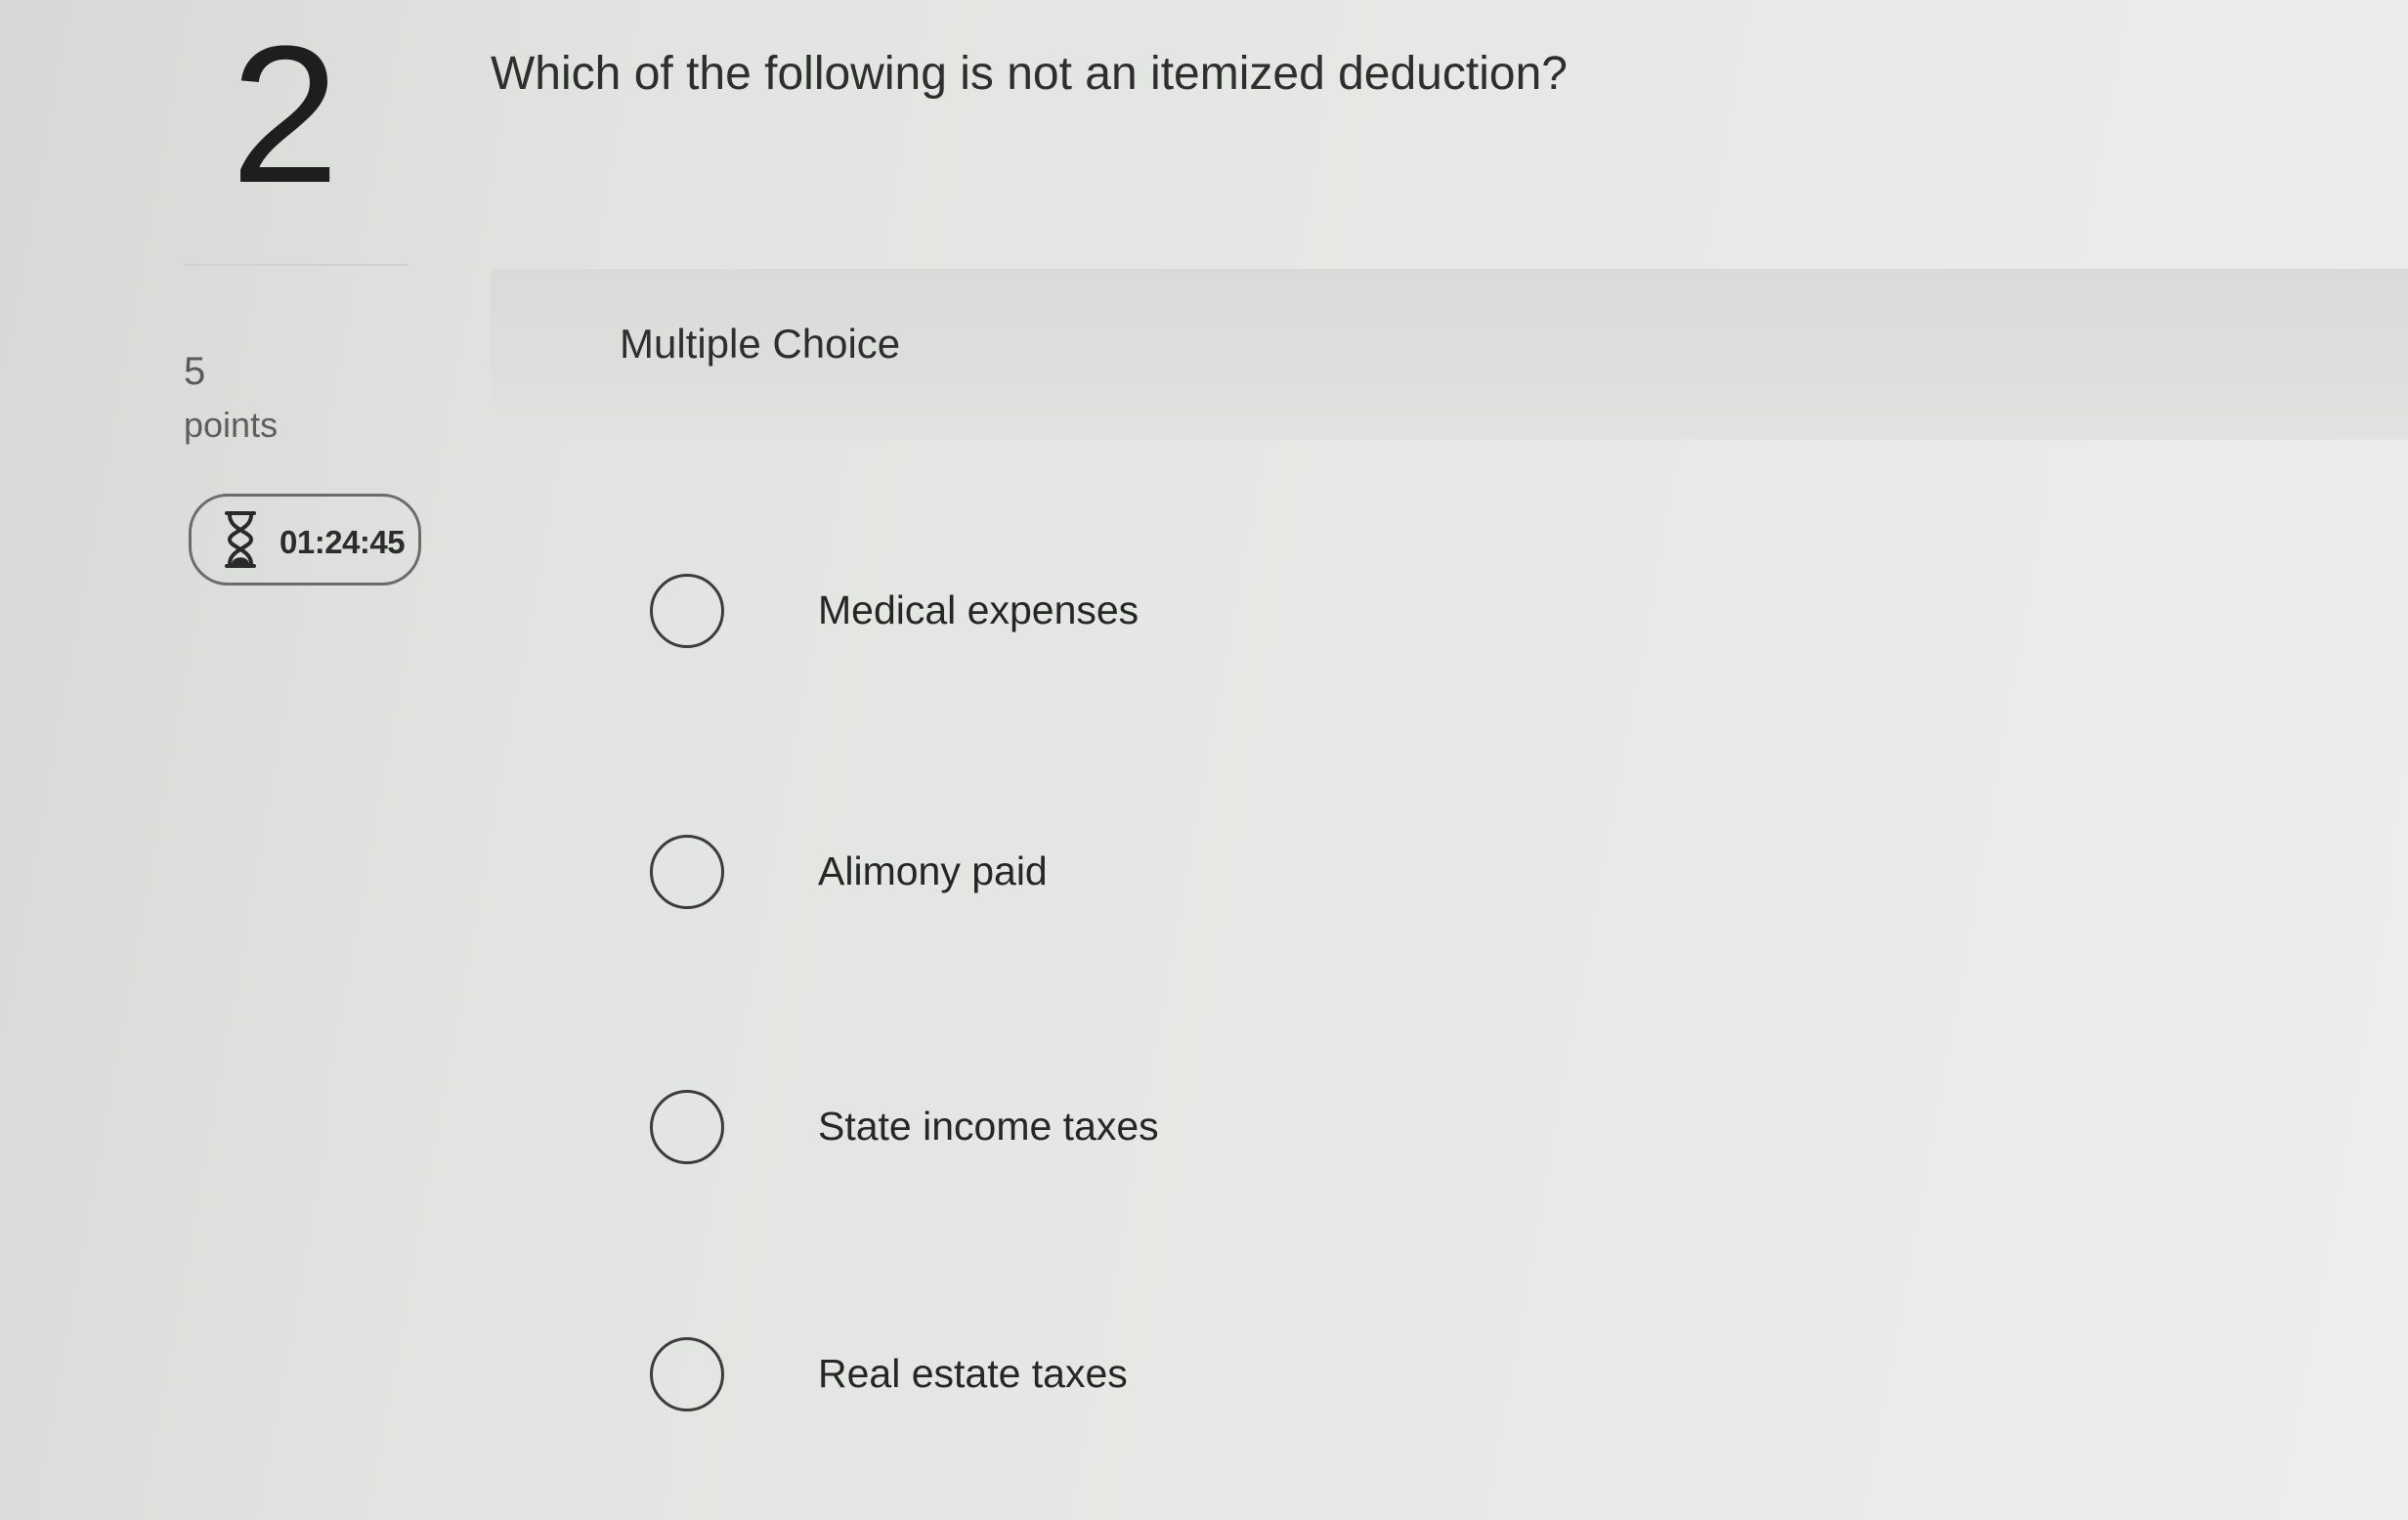 The width and height of the screenshot is (2408, 1520). What do you see at coordinates (231, 425) in the screenshot?
I see `points-label: points` at bounding box center [231, 425].